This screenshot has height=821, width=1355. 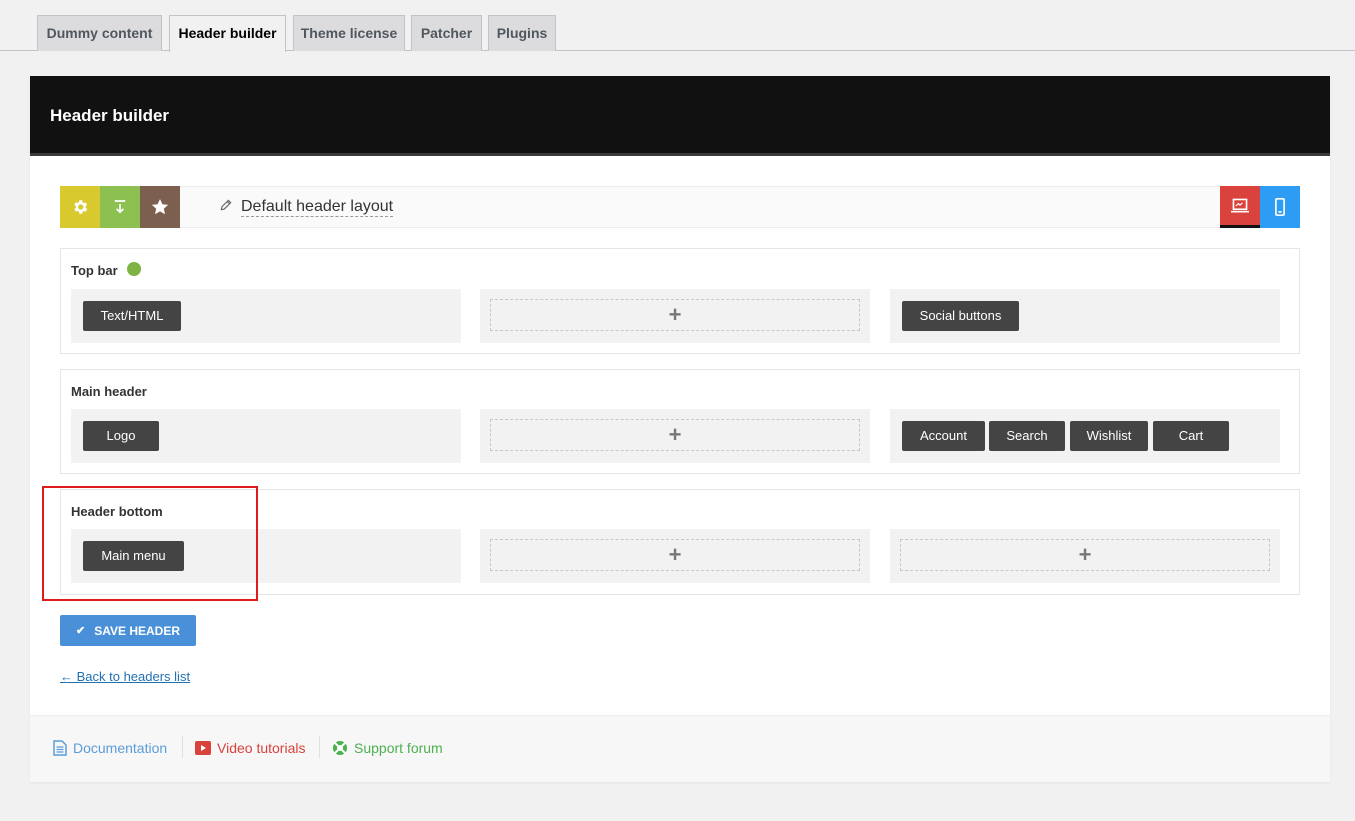 I want to click on row-title-text: Top bar, so click(x=94, y=270).